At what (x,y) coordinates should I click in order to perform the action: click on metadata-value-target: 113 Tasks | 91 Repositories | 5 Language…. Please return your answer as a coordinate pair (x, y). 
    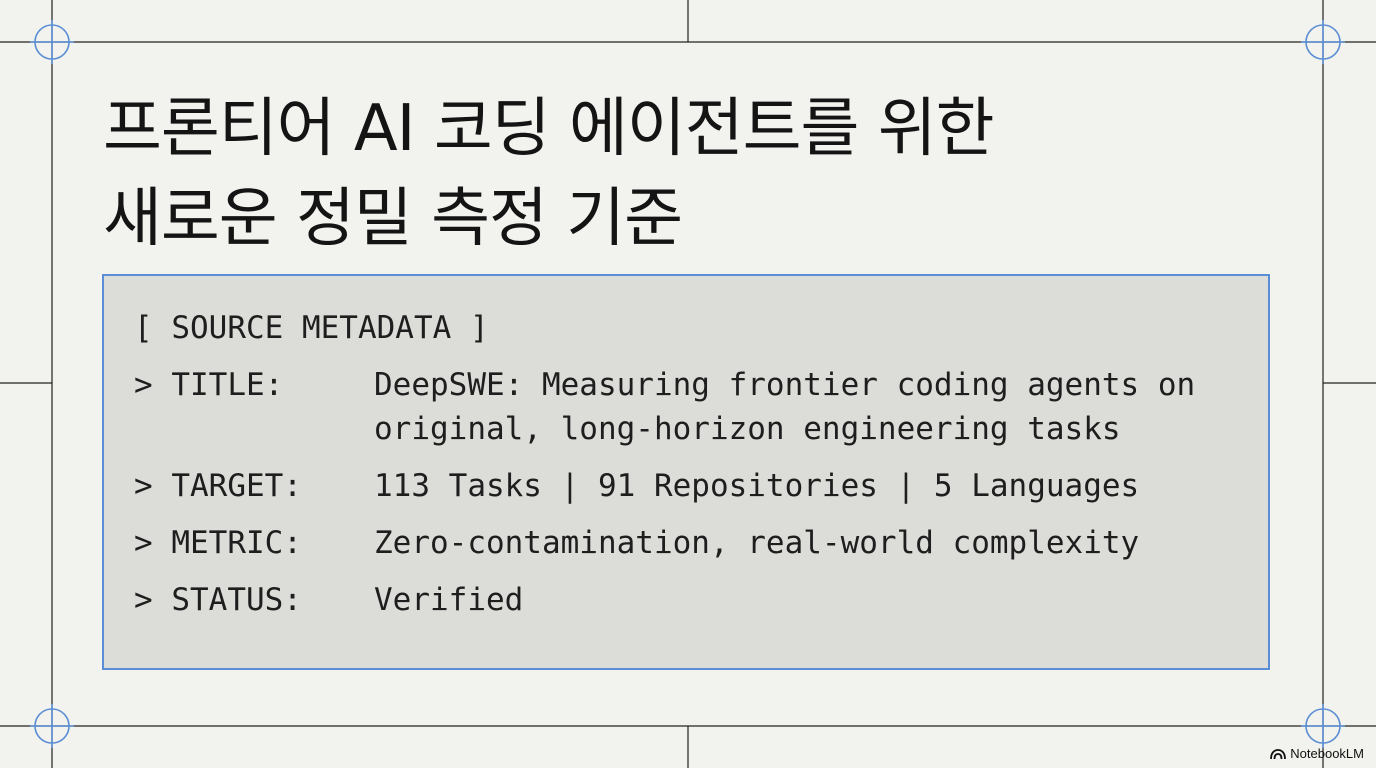
    Looking at the image, I should click on (757, 486).